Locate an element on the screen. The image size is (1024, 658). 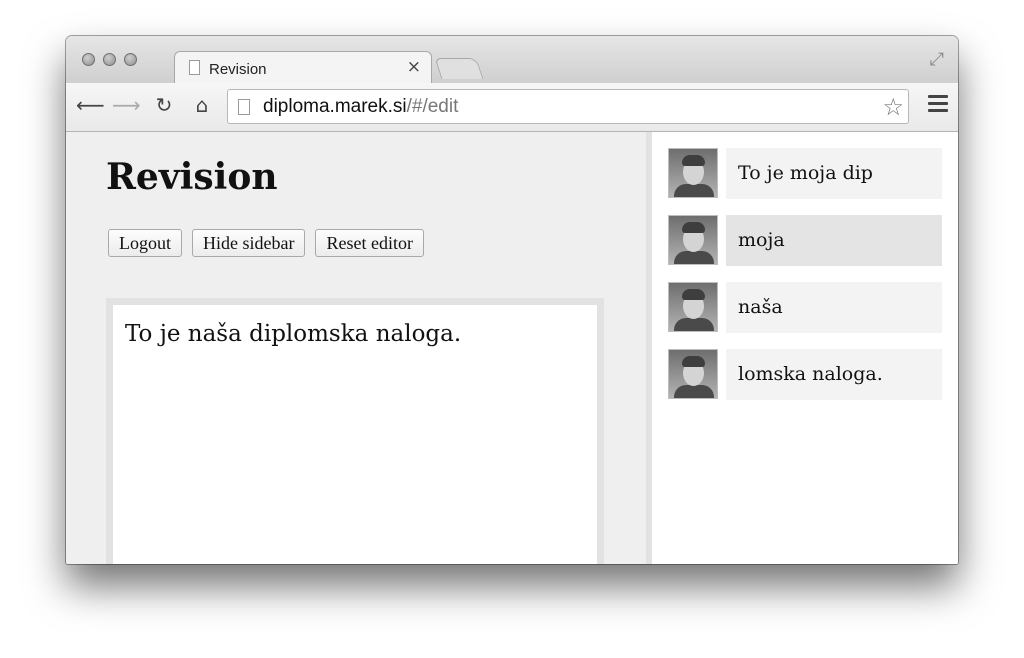
forward-arrow-icon: ⟶ is located at coordinates (126, 105).